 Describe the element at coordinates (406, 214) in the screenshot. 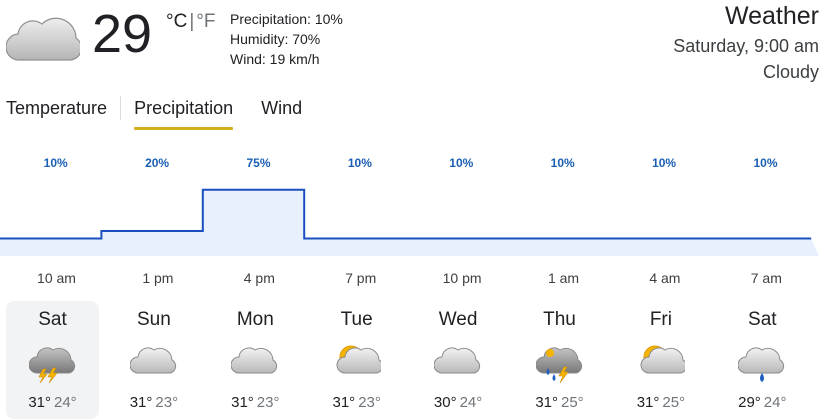

I see `precipitation-line` at that location.